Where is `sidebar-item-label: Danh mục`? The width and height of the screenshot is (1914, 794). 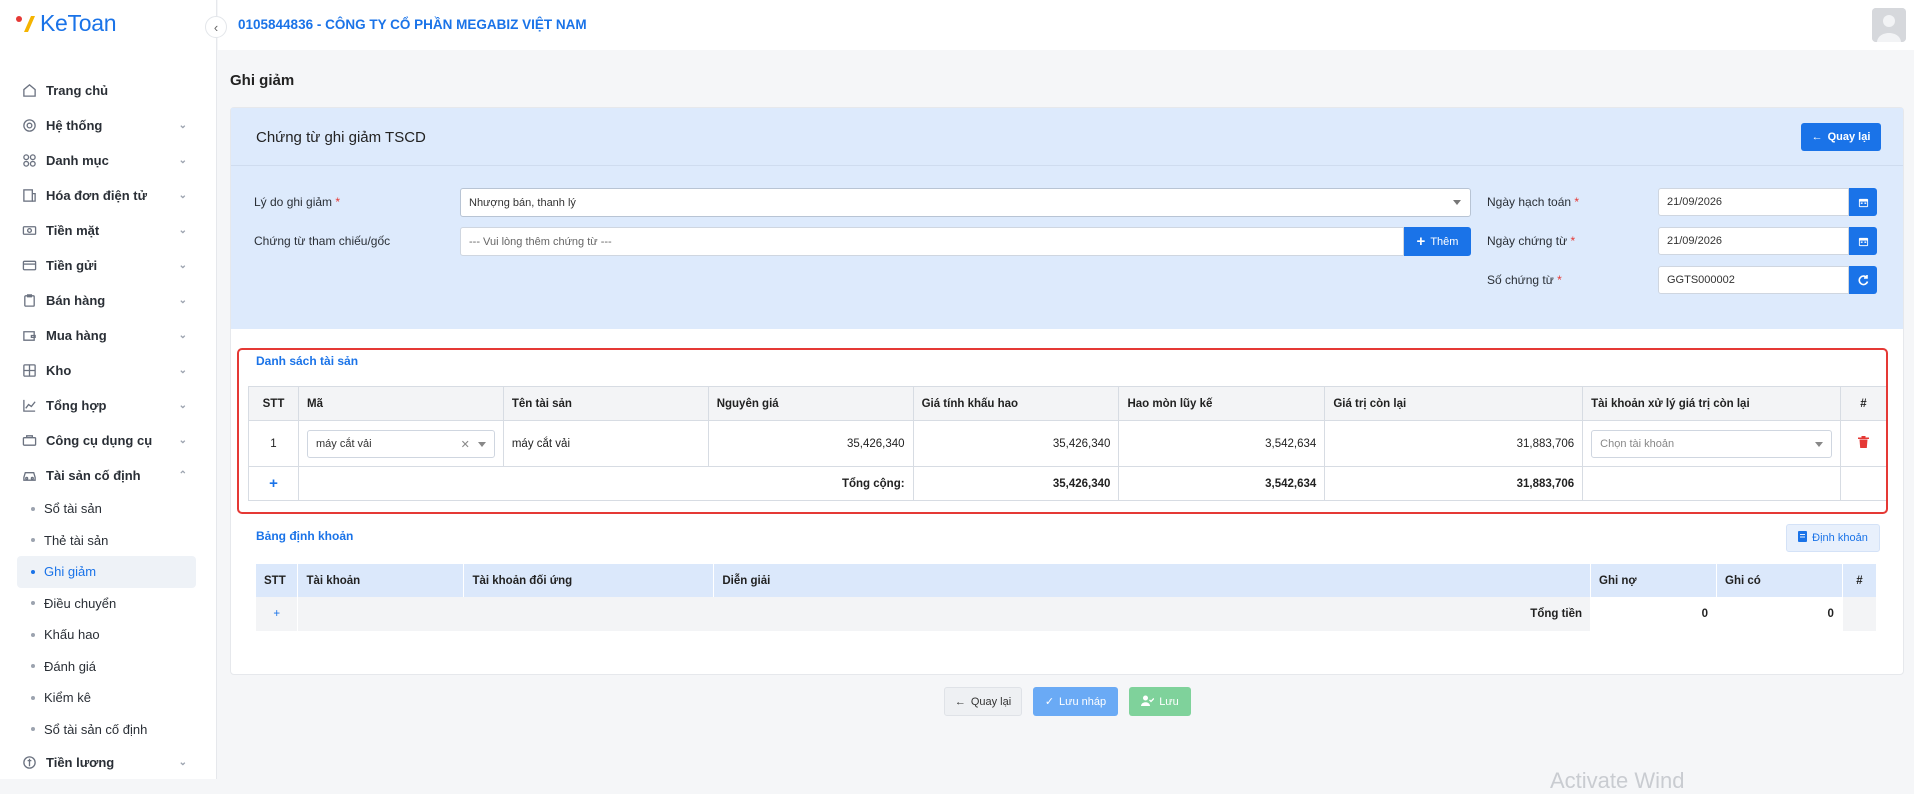
sidebar-item-label: Danh mục is located at coordinates (77, 160).